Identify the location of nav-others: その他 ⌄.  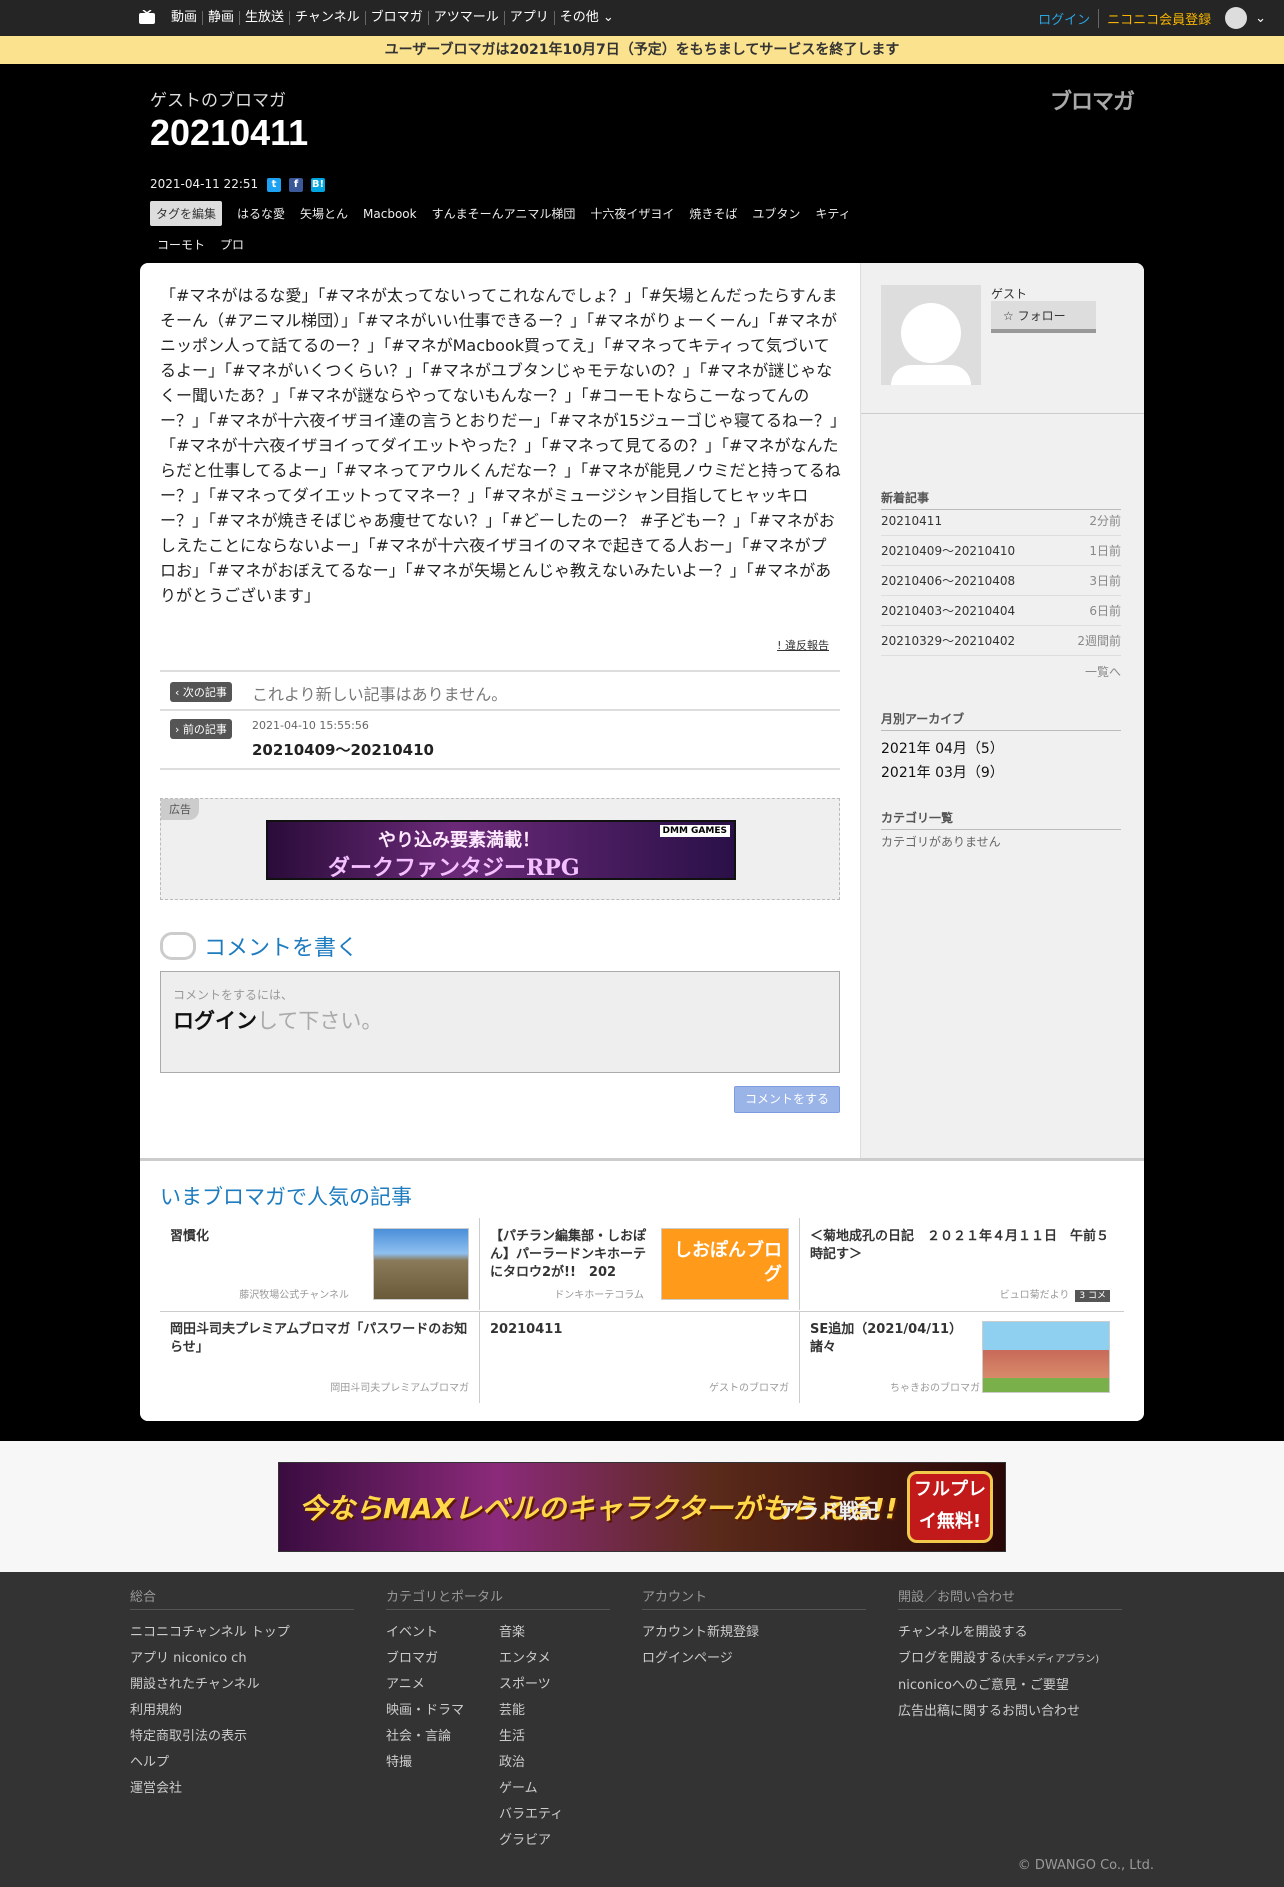
(586, 18).